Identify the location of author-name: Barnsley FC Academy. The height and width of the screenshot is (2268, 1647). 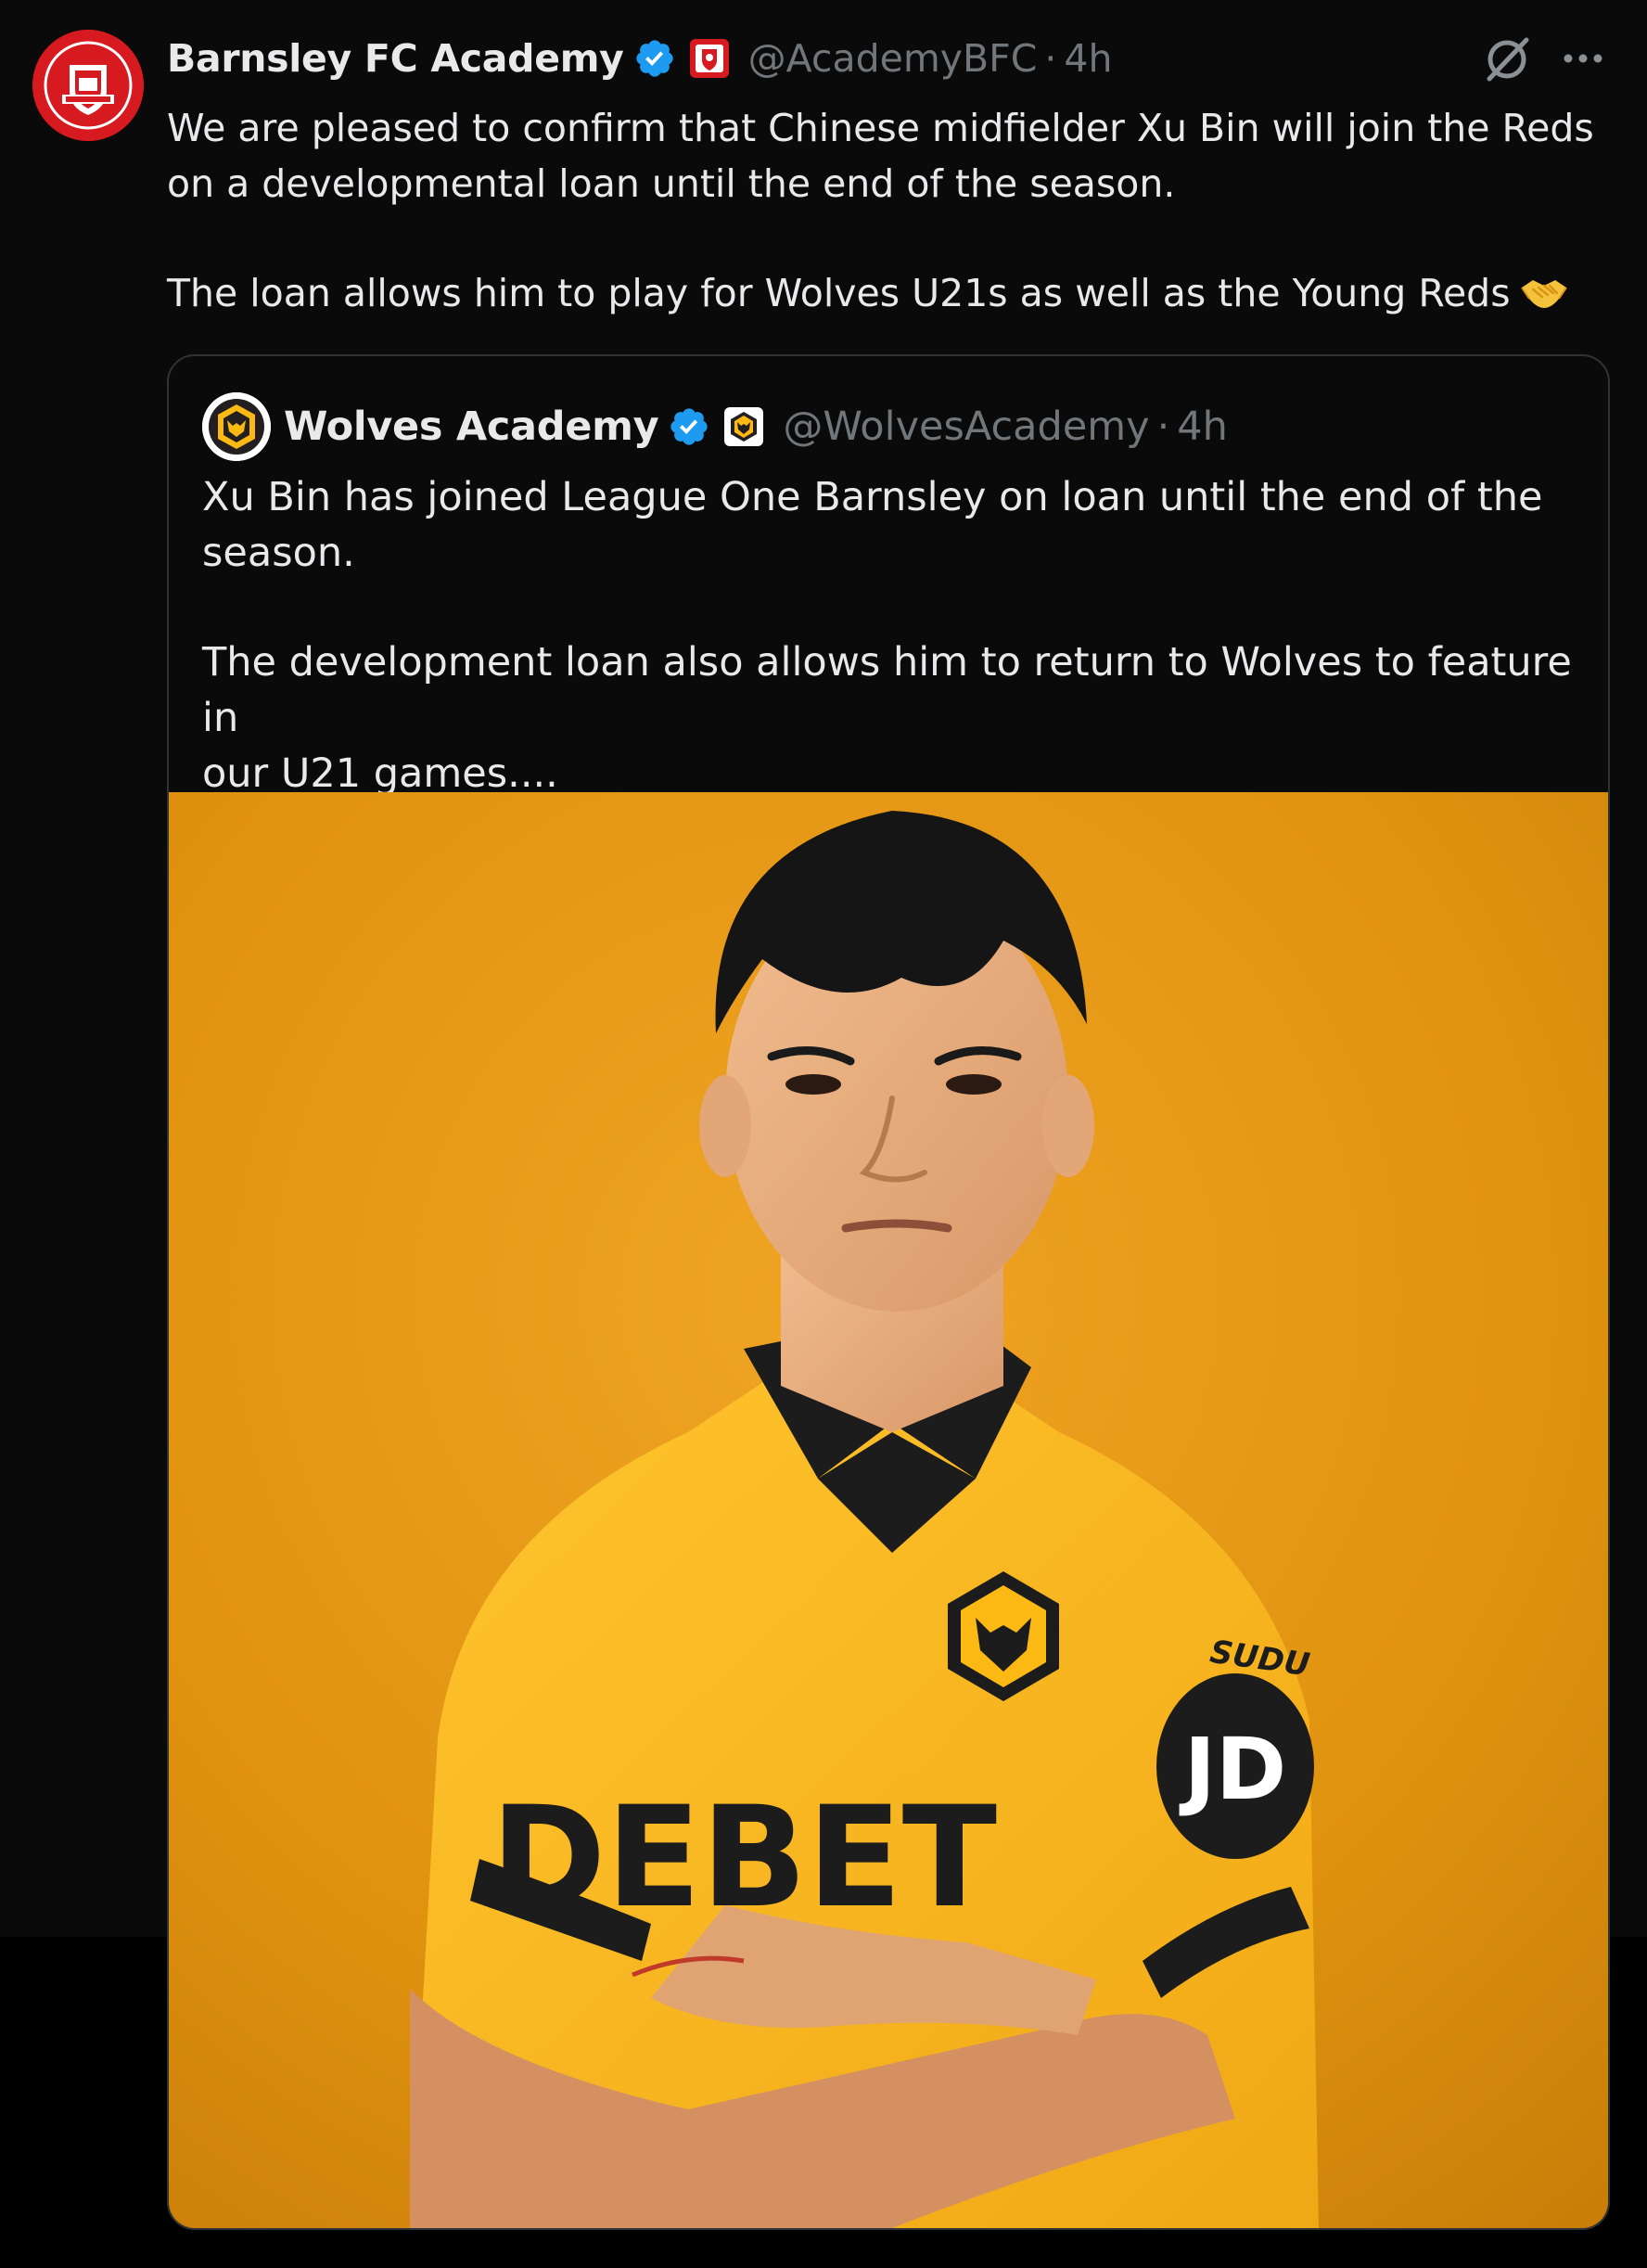
(396, 59).